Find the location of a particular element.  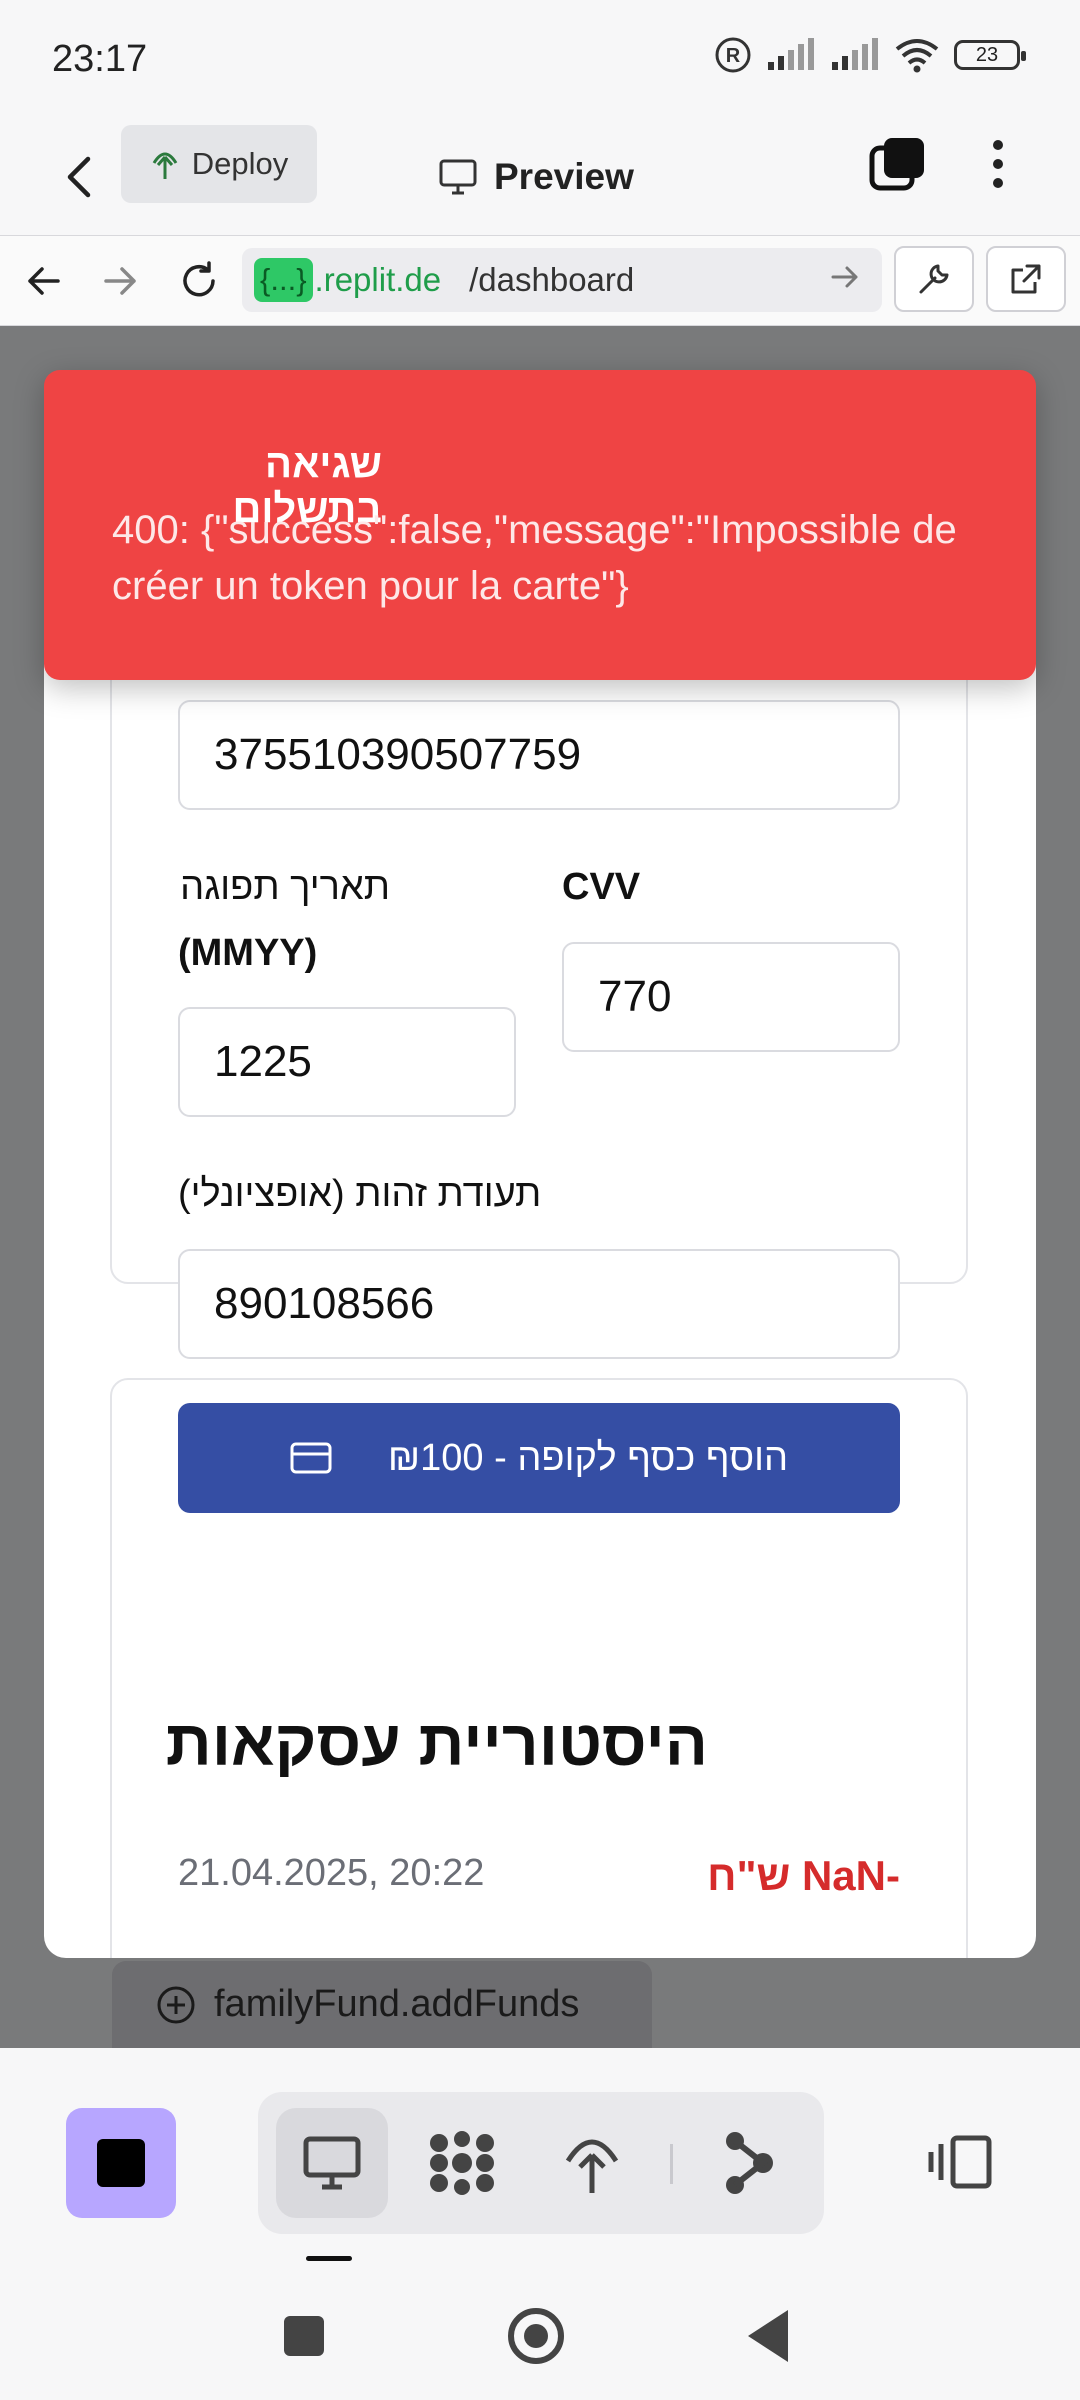

system-navigation is located at coordinates (540, 2340).